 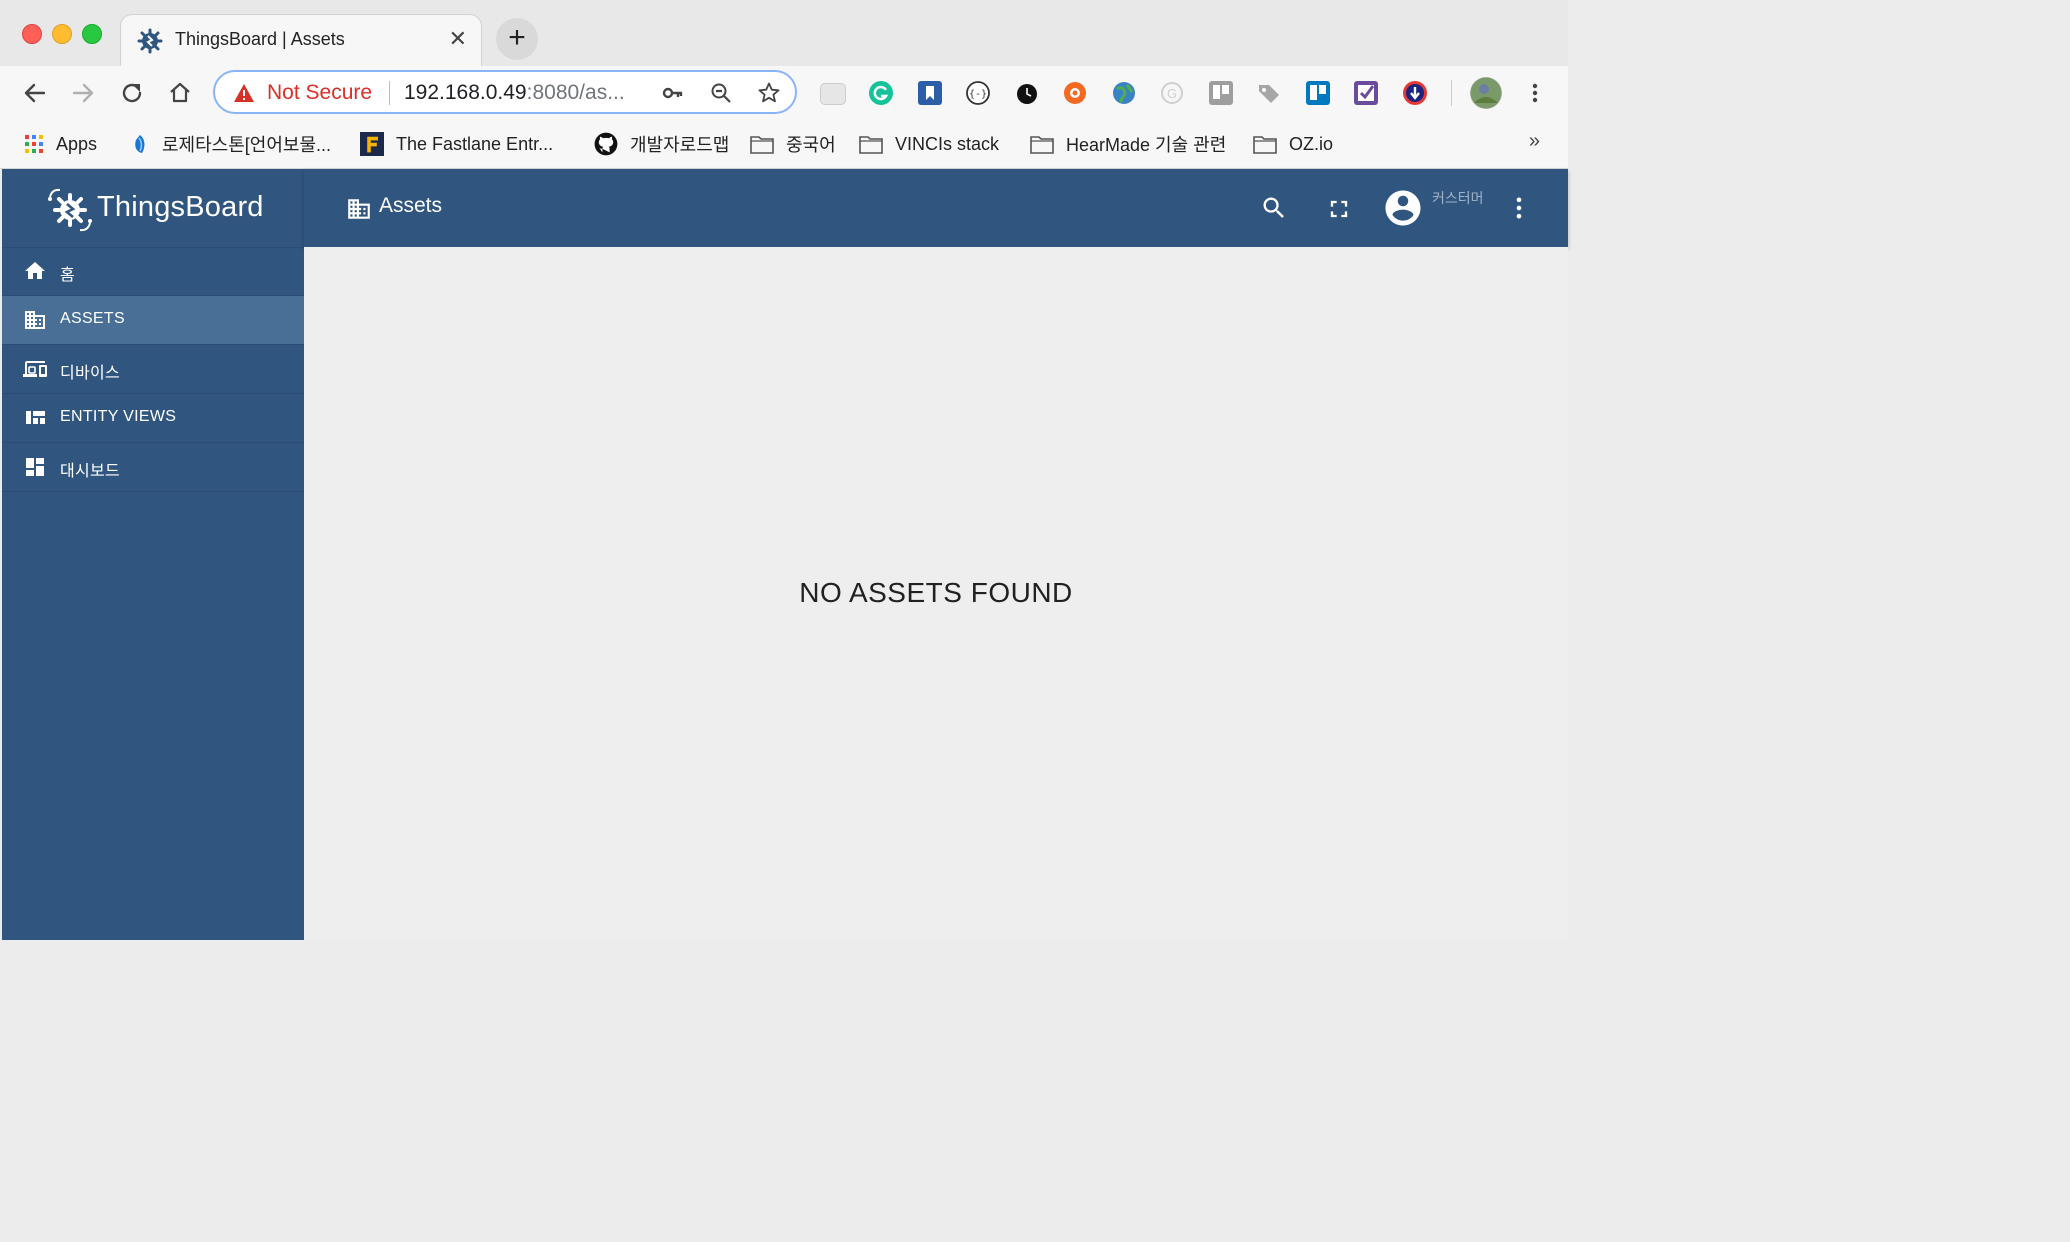 What do you see at coordinates (1274, 208) in the screenshot?
I see `search-icon` at bounding box center [1274, 208].